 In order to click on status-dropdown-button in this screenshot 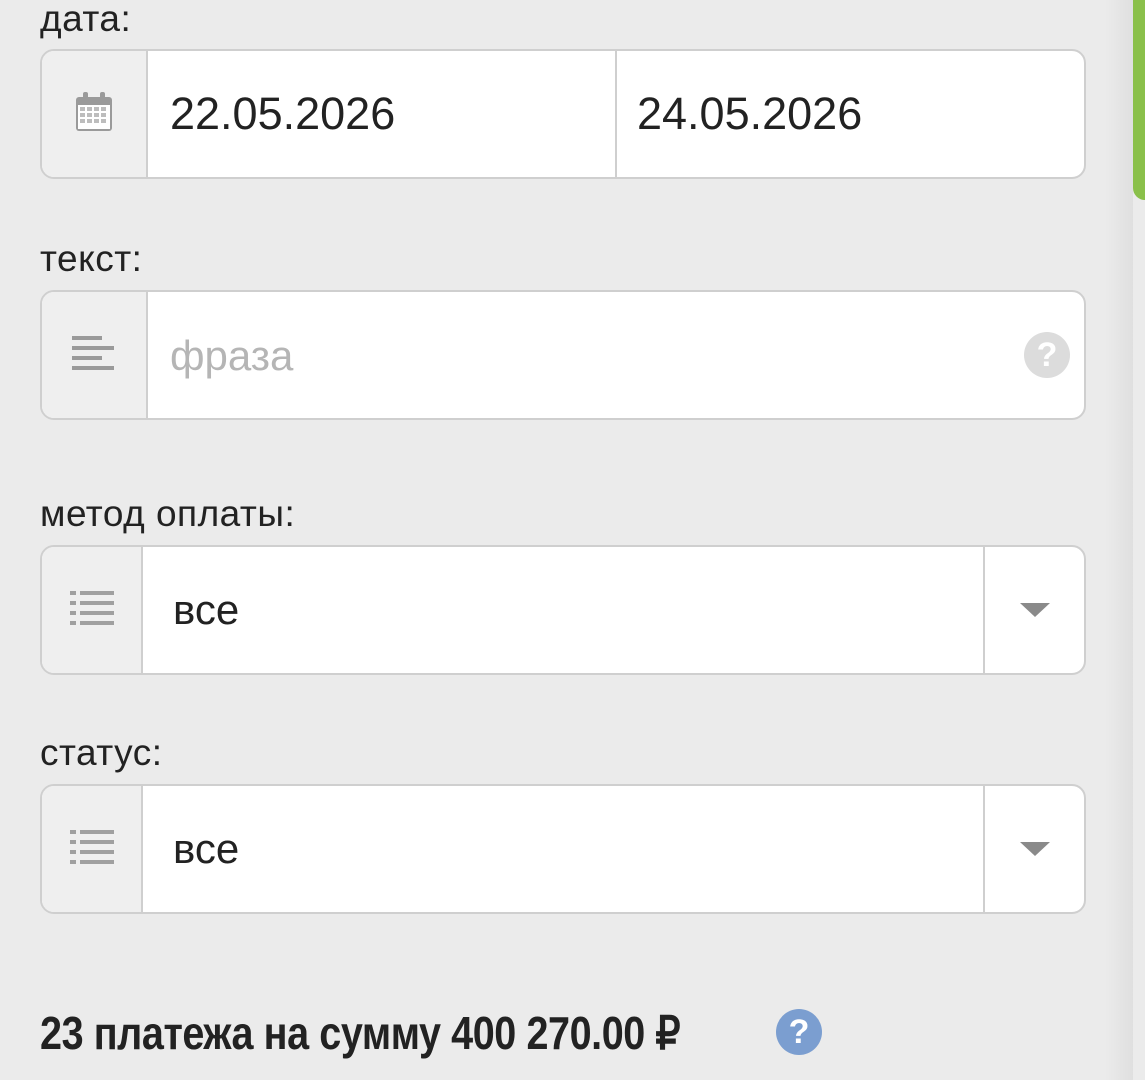, I will do `click(1033, 849)`.